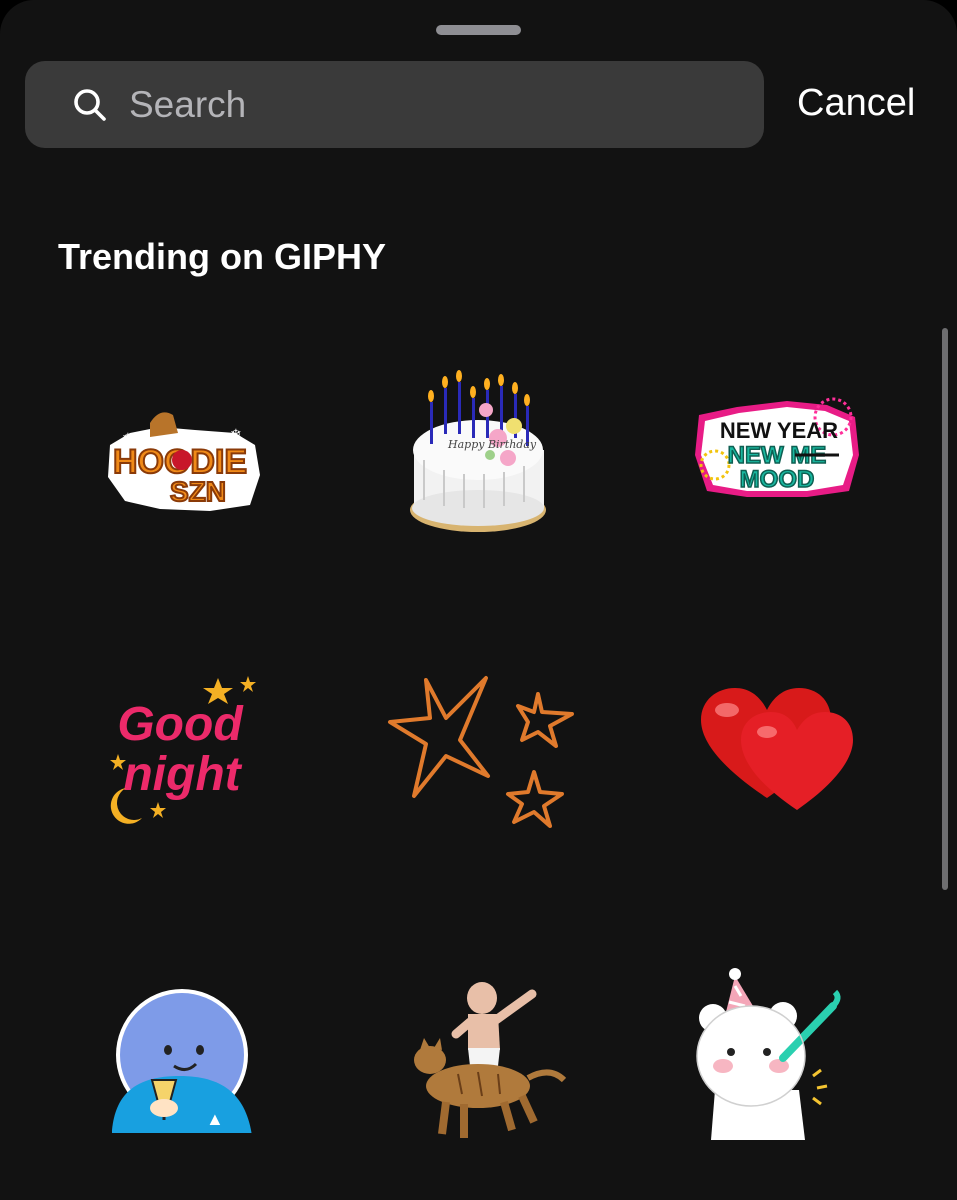  I want to click on sticker-party-bear, so click(777, 1030).